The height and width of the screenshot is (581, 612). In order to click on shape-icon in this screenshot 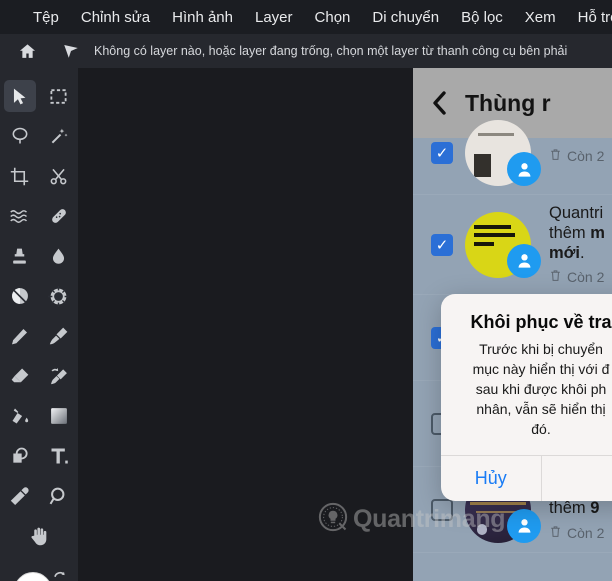, I will do `click(20, 455)`.